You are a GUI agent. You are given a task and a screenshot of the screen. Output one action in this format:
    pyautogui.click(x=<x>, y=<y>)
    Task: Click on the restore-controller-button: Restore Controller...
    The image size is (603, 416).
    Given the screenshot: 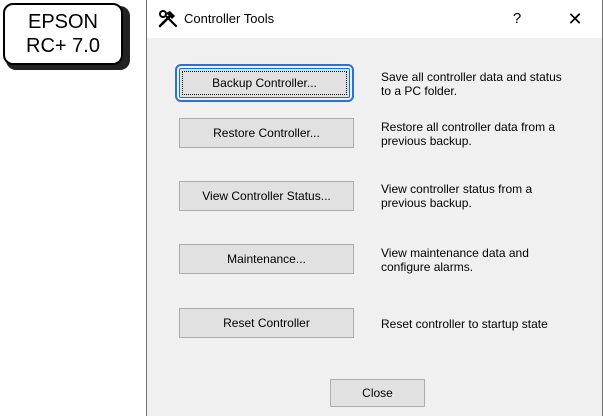 What is the action you would take?
    pyautogui.click(x=266, y=133)
    